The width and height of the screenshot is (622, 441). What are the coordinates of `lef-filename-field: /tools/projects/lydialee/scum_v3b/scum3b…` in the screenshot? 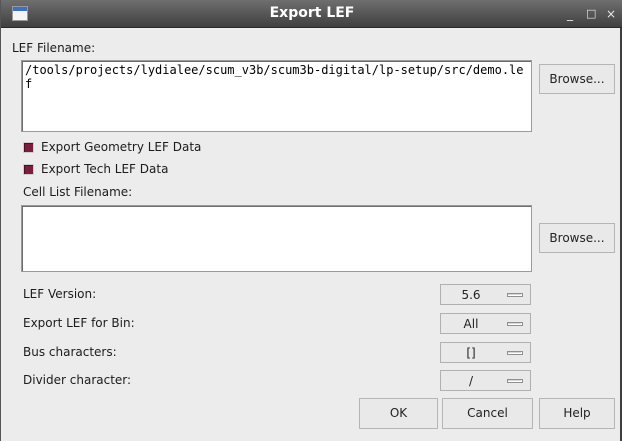 It's located at (276, 96).